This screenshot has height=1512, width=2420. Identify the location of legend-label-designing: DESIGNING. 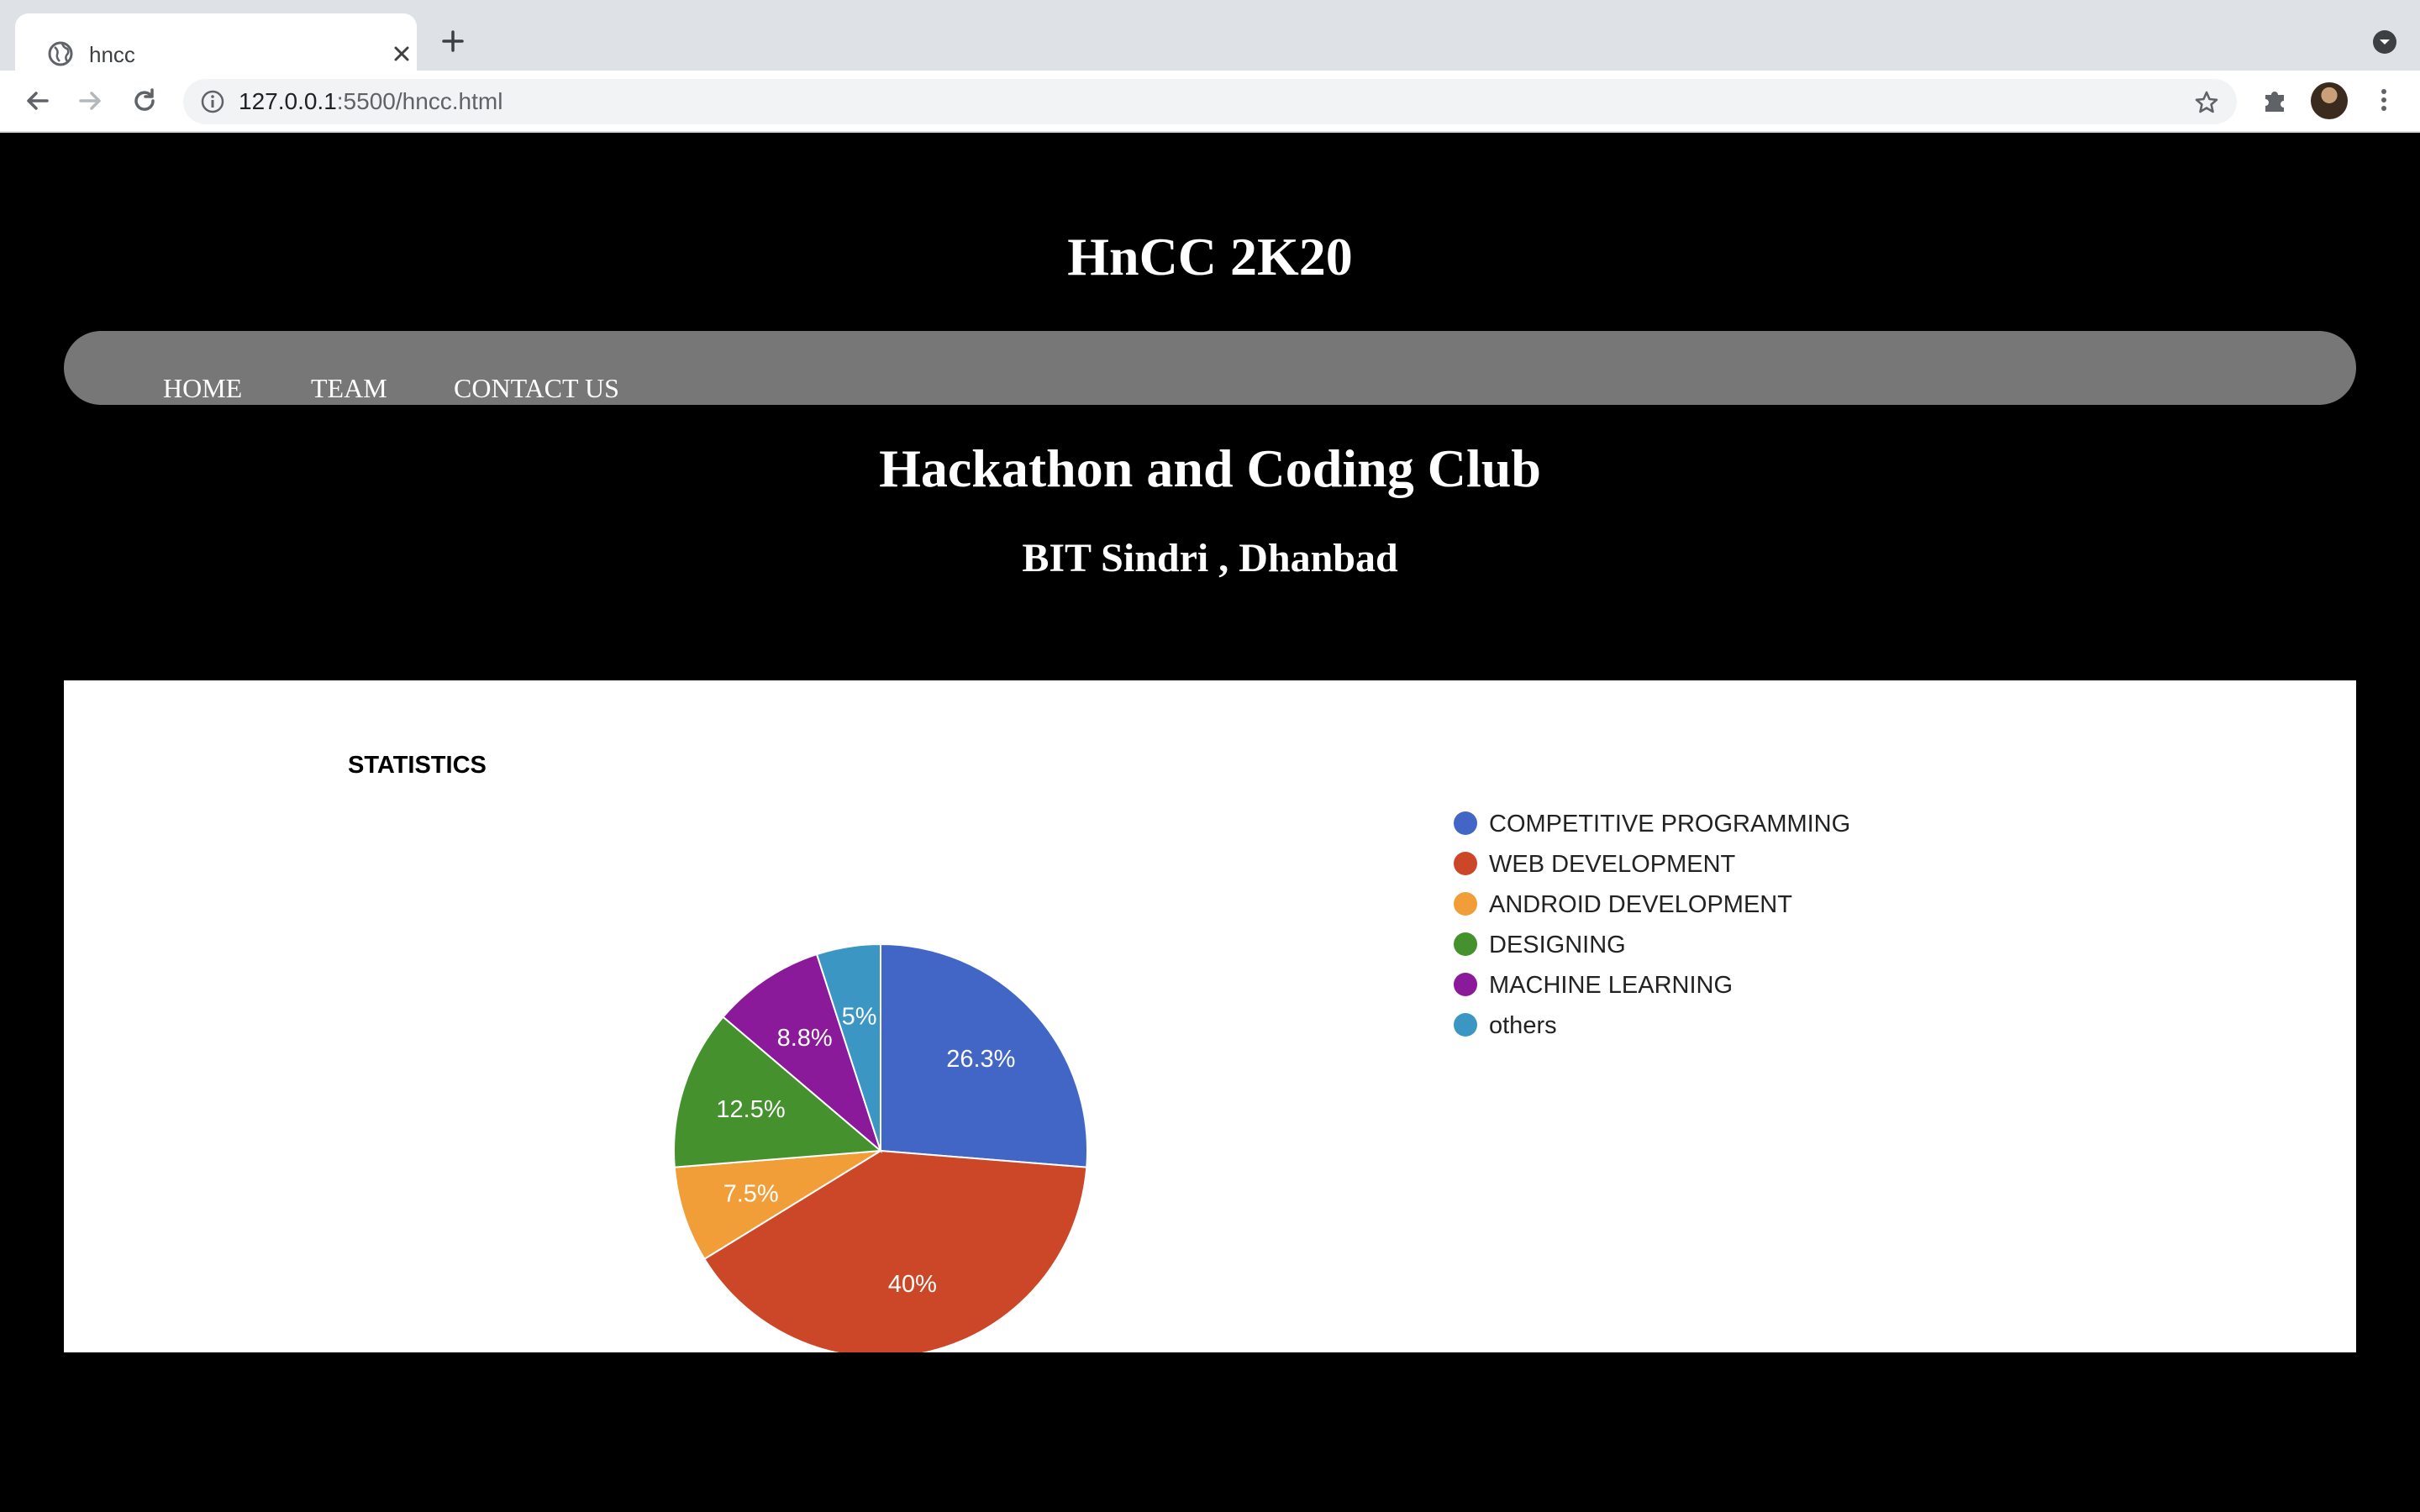
(1558, 945).